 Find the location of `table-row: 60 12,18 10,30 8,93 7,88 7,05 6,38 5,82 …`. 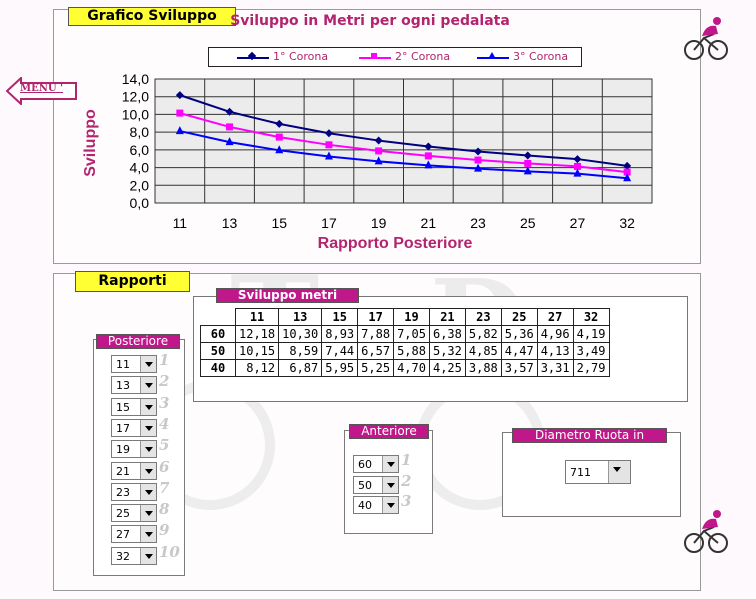

table-row: 60 12,18 10,30 8,93 7,88 7,05 6,38 5,82 … is located at coordinates (405, 334).